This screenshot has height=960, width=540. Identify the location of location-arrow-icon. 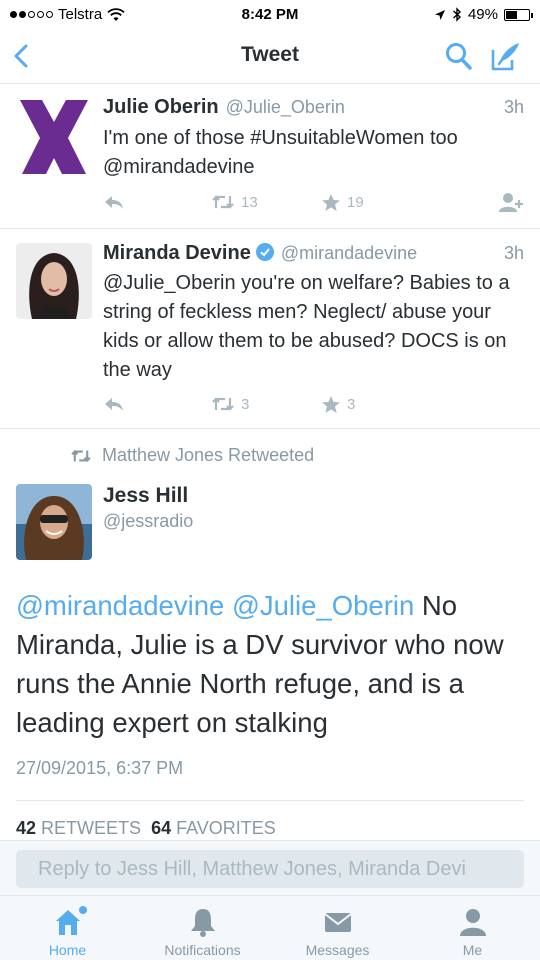
(439, 14).